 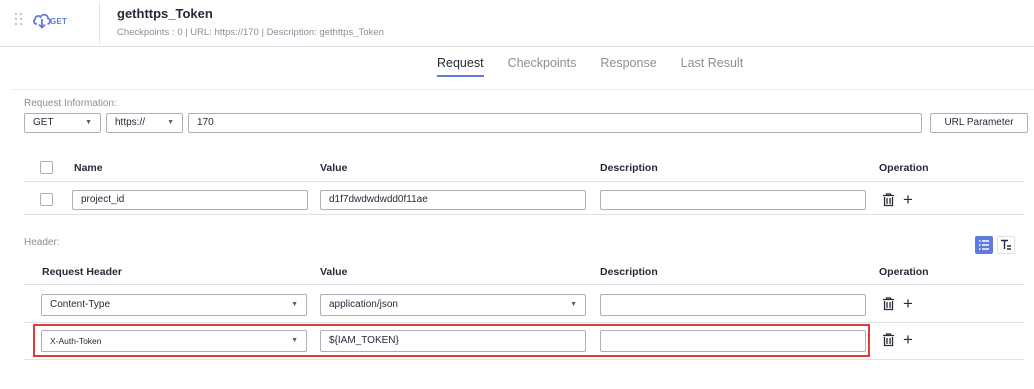 I want to click on param-name-input: project_id, so click(x=190, y=200).